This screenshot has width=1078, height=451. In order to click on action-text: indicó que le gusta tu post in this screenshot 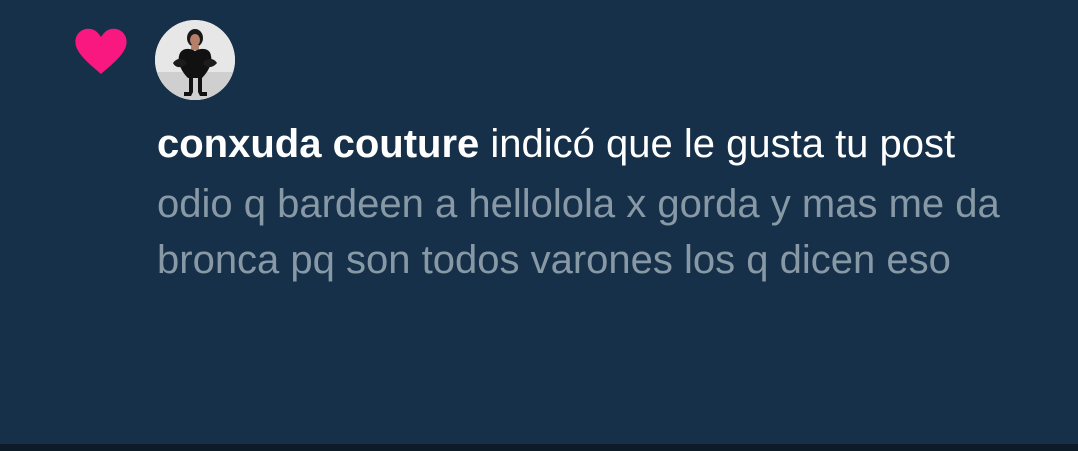, I will do `click(717, 144)`.